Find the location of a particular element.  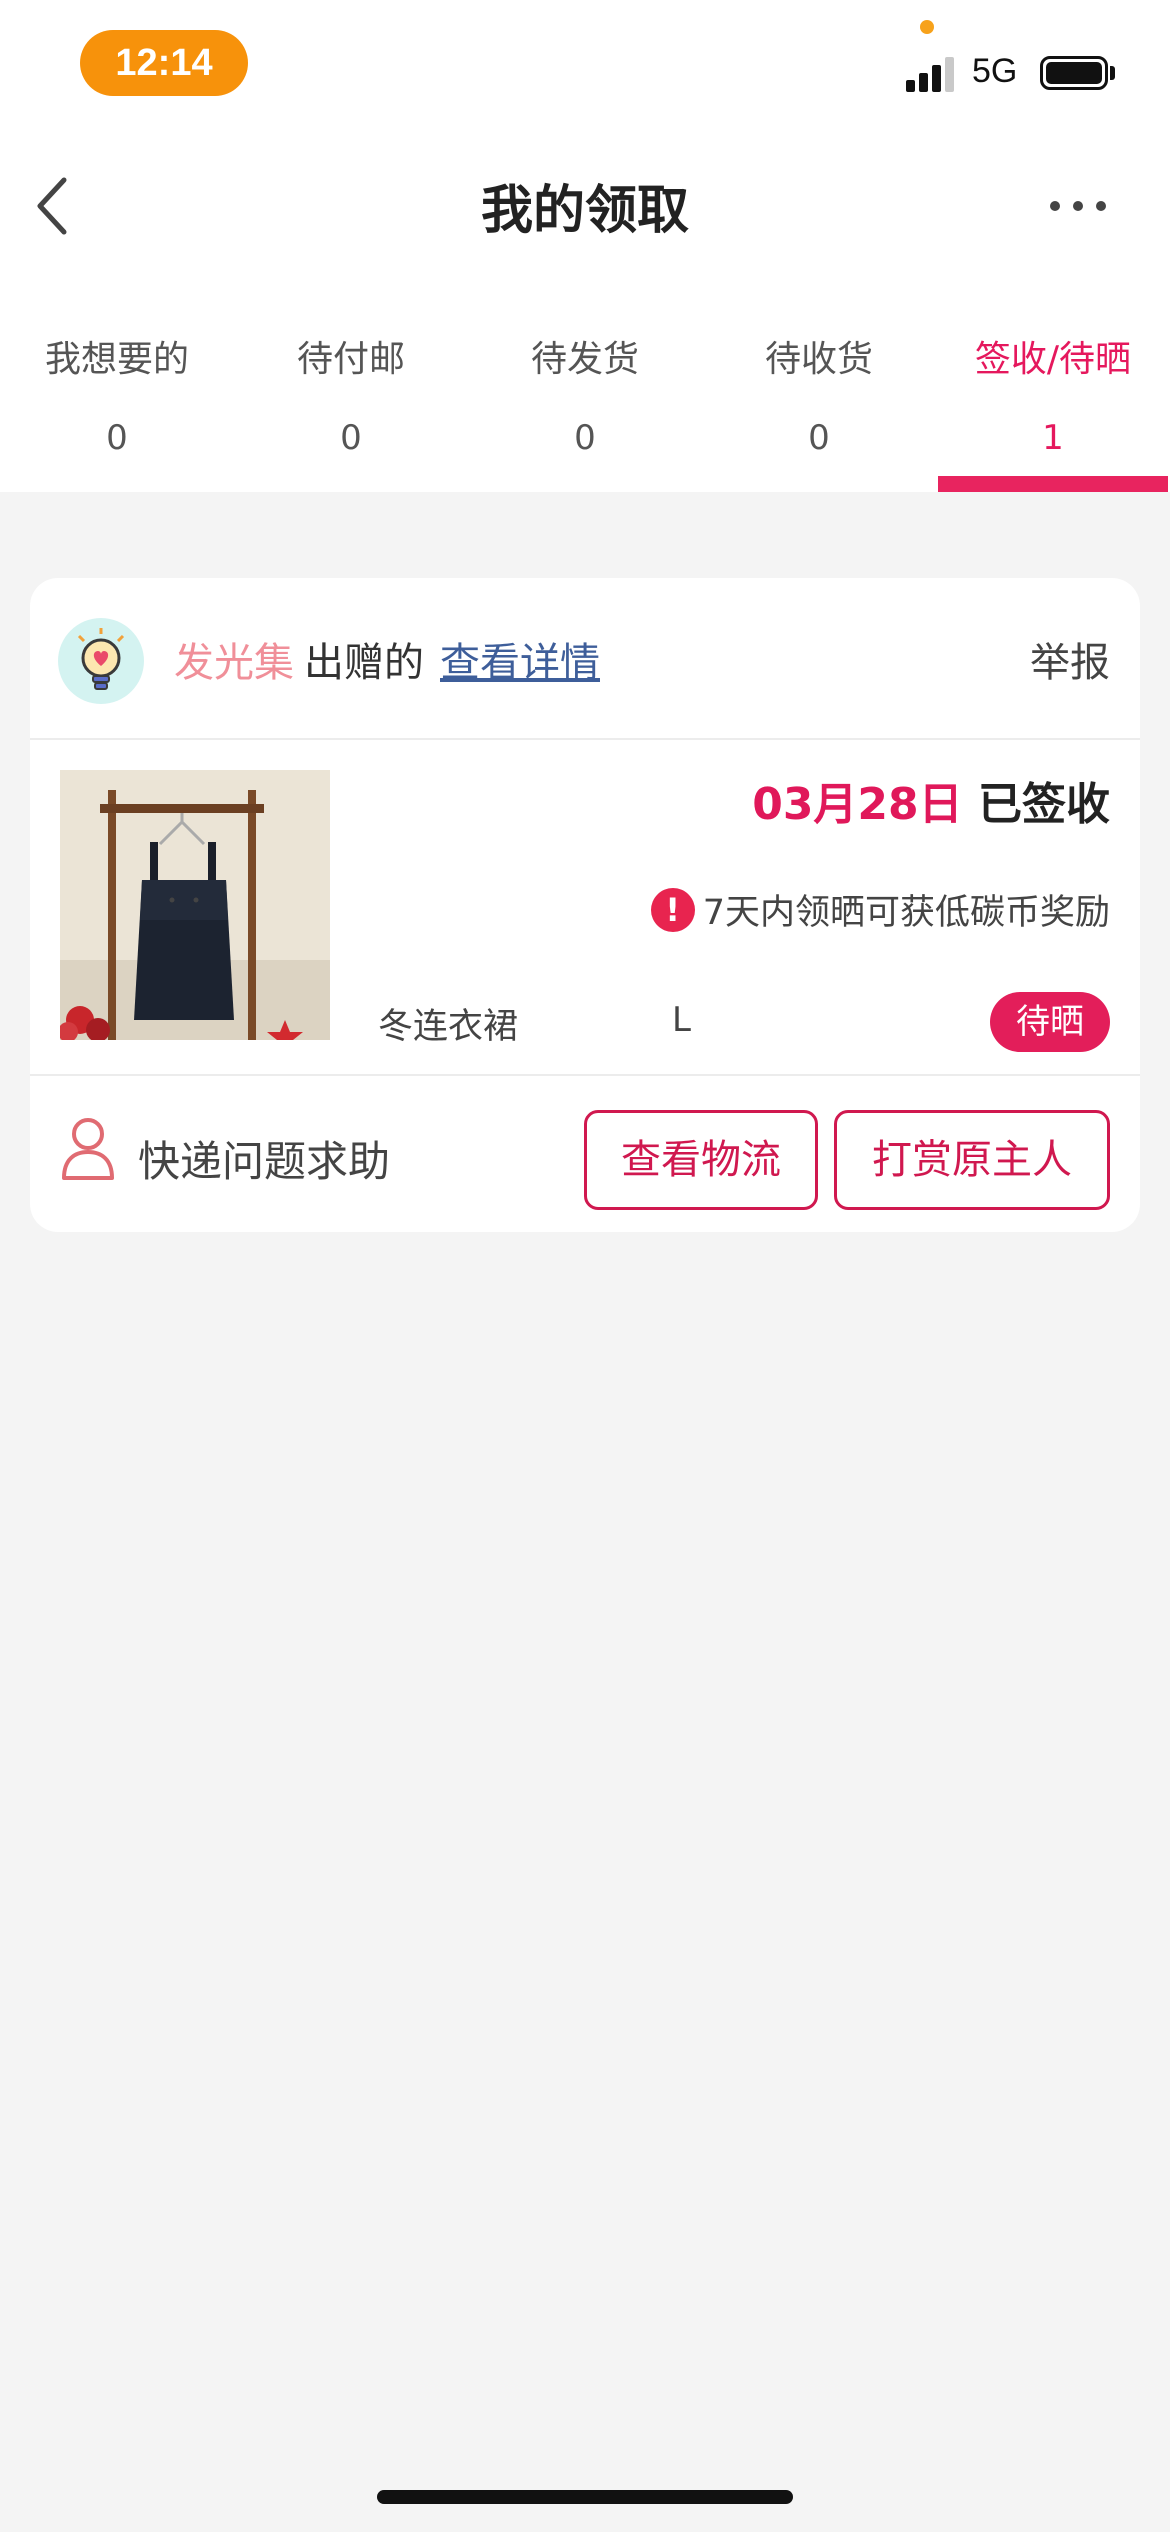

giver-avatar is located at coordinates (101, 661).